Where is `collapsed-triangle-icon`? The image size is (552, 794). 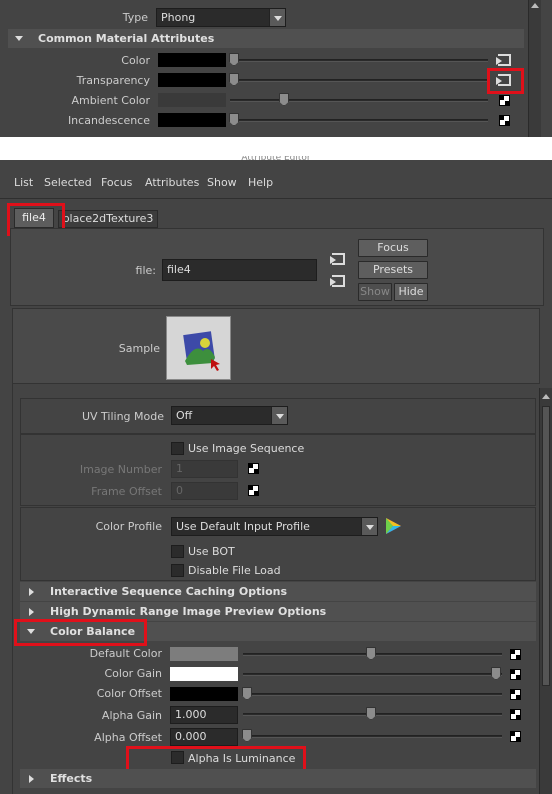 collapsed-triangle-icon is located at coordinates (31, 592).